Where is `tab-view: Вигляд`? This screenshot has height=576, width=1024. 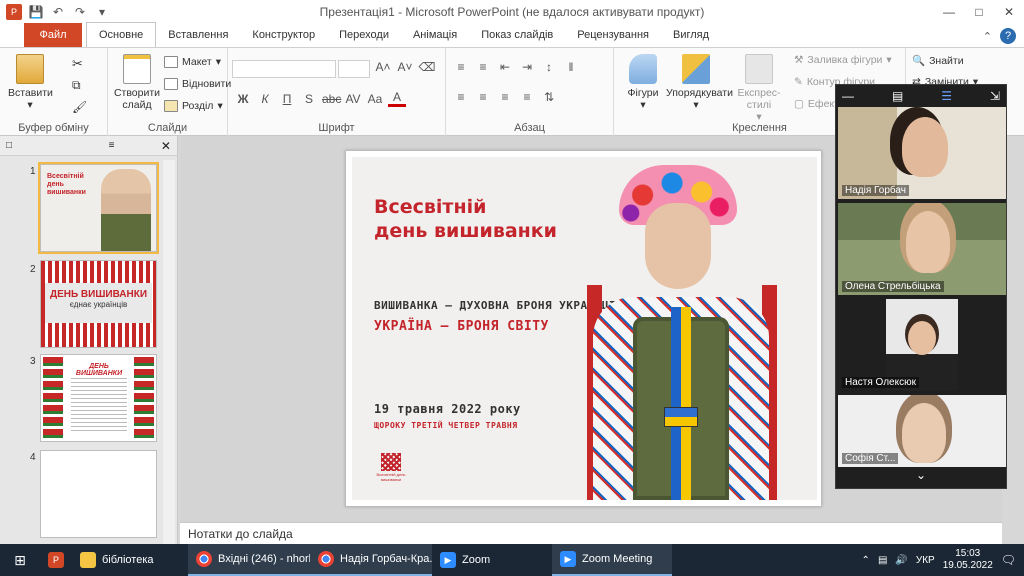
tab-view: Вигляд is located at coordinates (691, 35).